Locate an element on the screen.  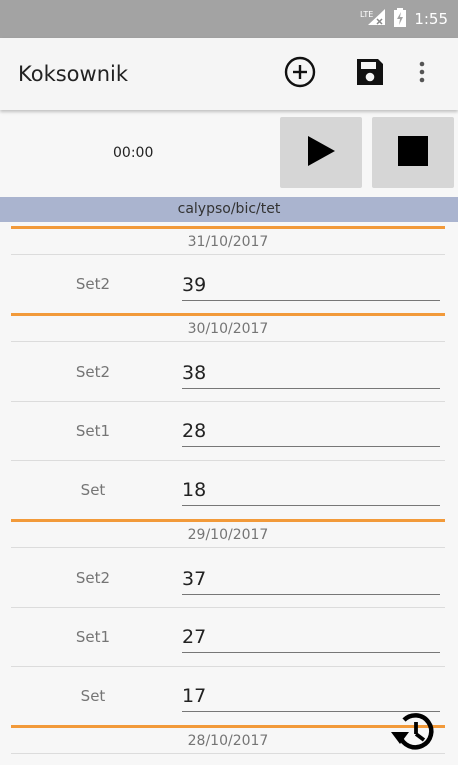
set-value-field: 27 is located at coordinates (311, 637).